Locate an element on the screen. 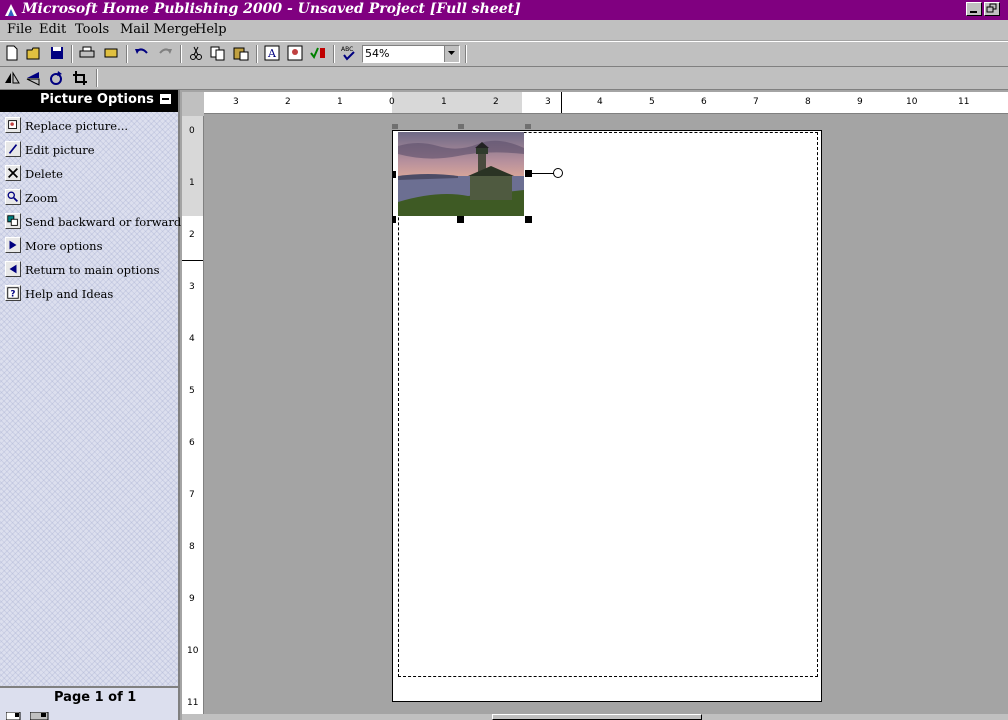 The width and height of the screenshot is (1008, 720). flip-vertical-icon is located at coordinates (34, 78).